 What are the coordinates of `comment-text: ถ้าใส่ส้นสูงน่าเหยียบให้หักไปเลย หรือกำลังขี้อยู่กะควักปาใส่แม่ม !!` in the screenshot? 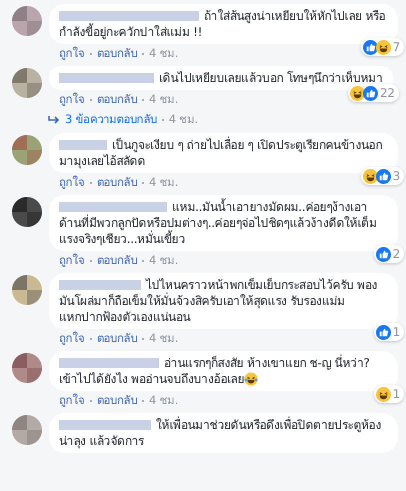 It's located at (223, 24).